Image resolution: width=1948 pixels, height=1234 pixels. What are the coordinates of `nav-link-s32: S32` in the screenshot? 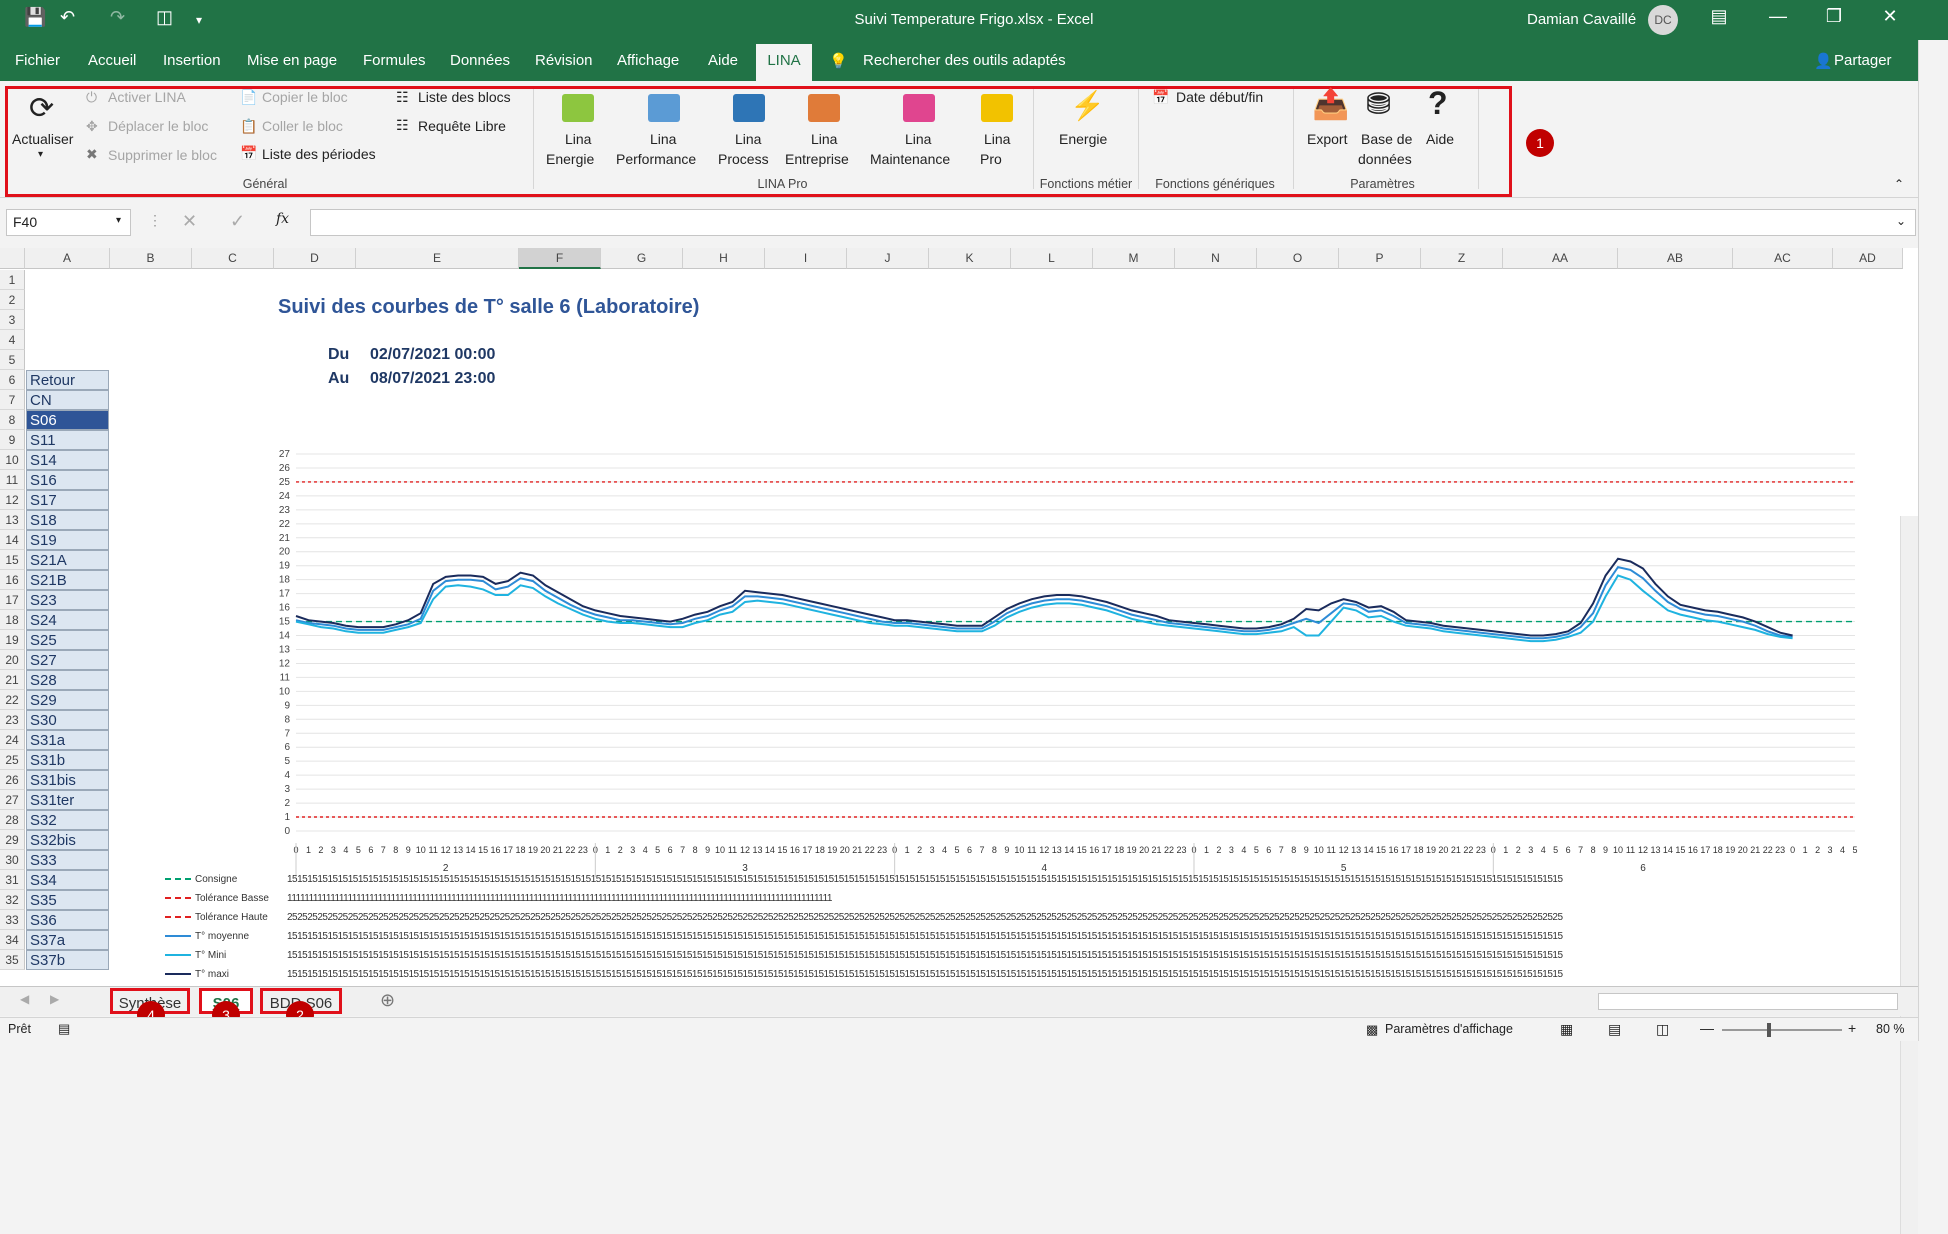 It's located at (67, 820).